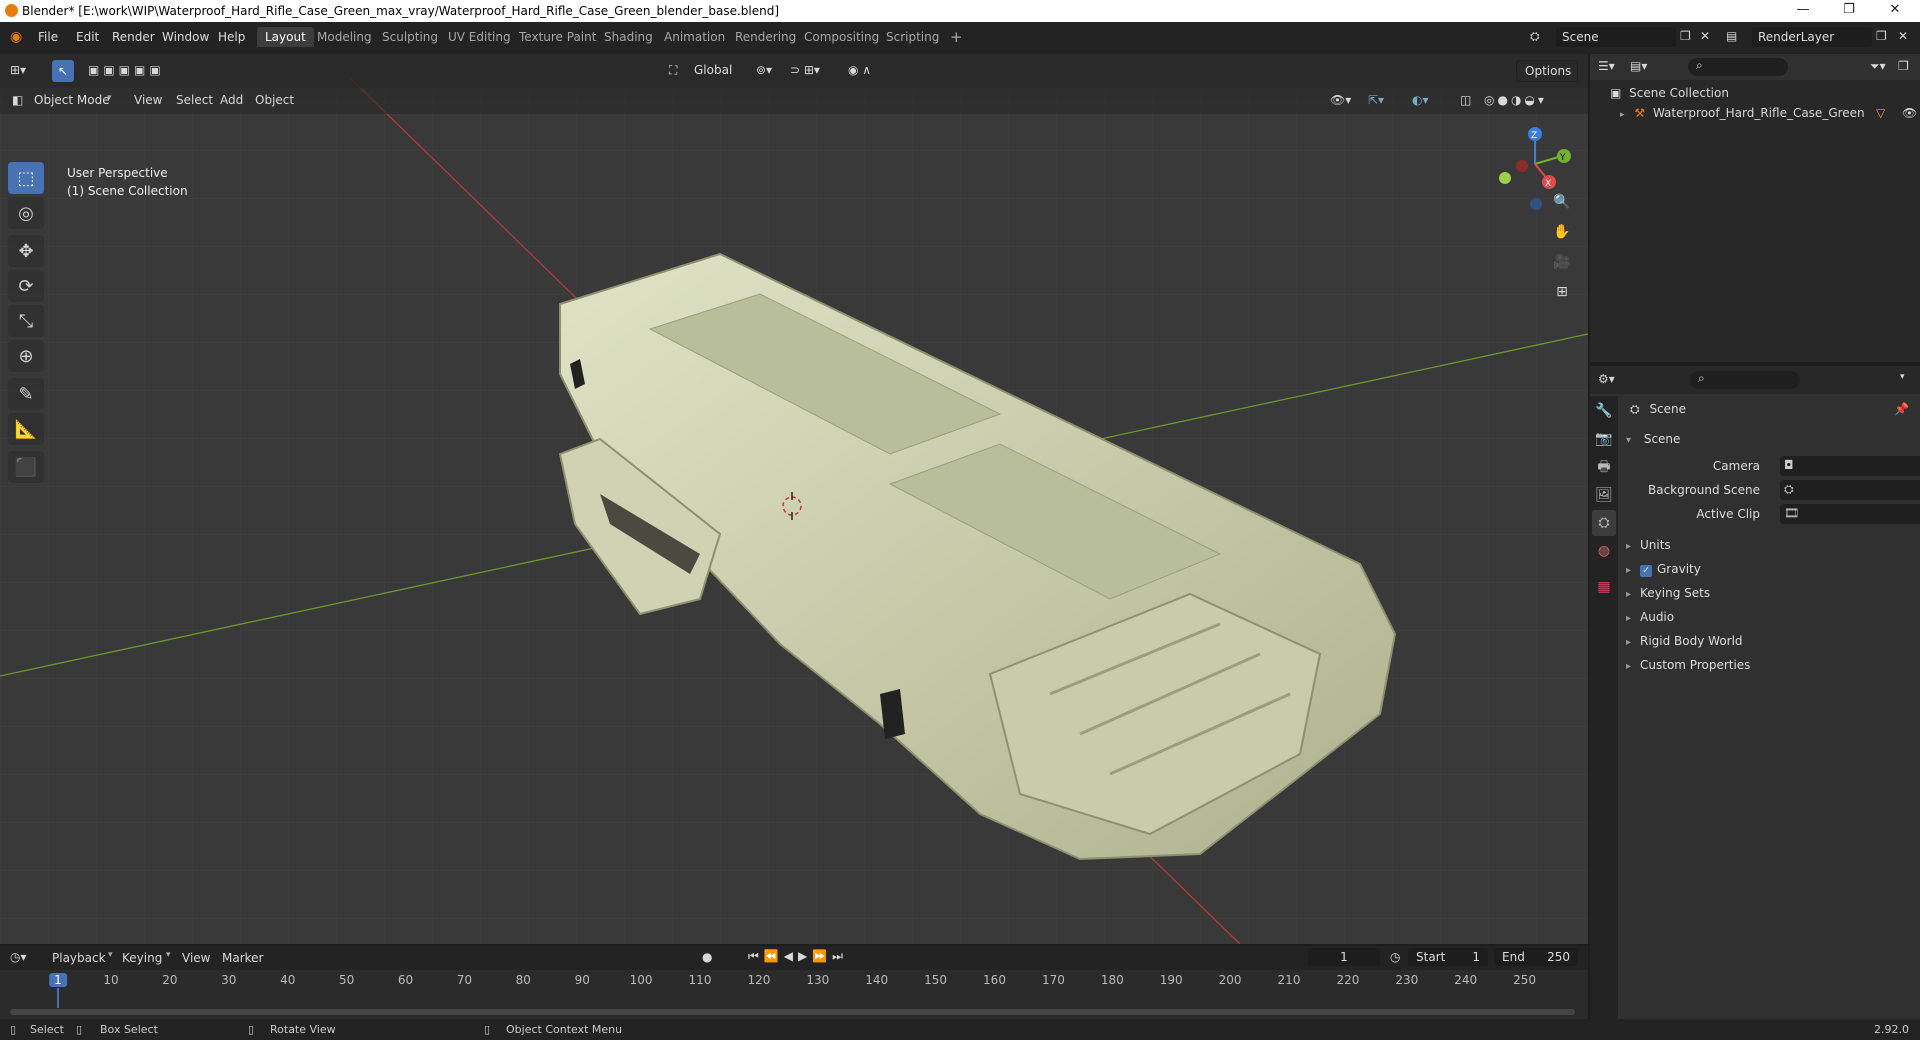  What do you see at coordinates (231, 37) in the screenshot?
I see `menu-help: Help` at bounding box center [231, 37].